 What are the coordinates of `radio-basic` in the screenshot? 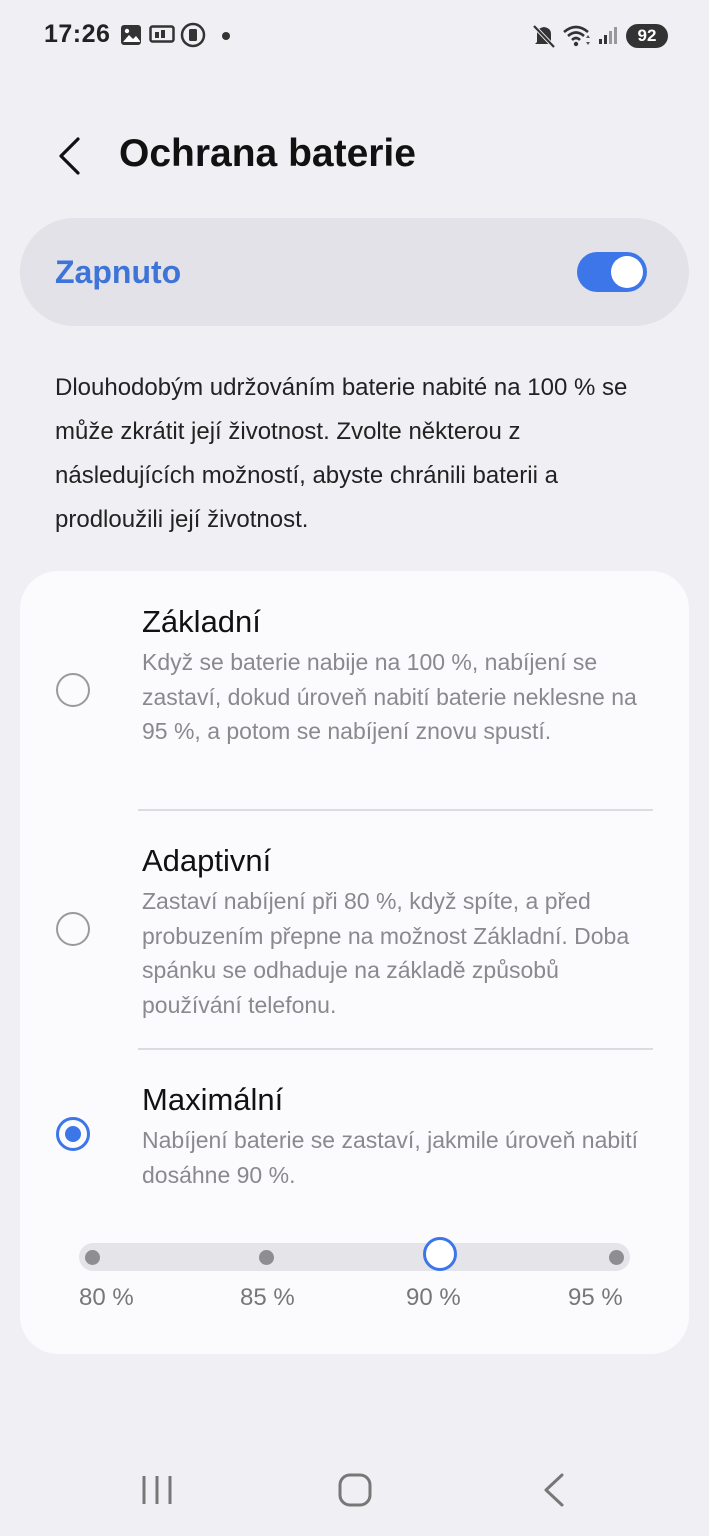 It's located at (73, 690).